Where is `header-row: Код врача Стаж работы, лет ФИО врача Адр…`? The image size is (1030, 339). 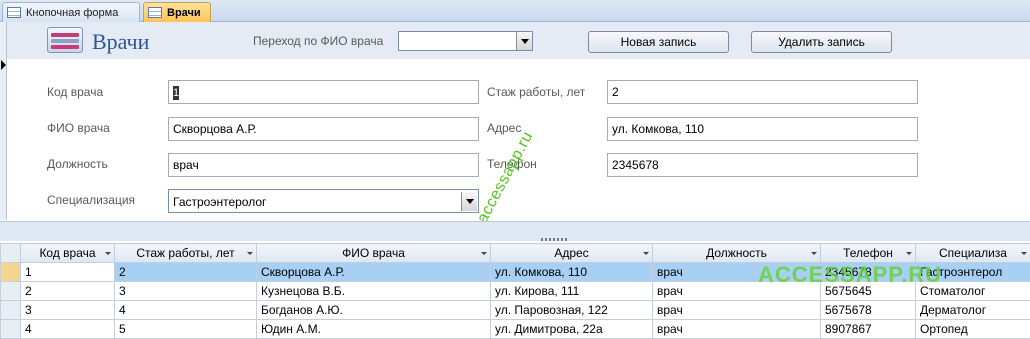 header-row: Код врача Стаж работы, лет ФИО врача Адр… is located at coordinates (515, 253).